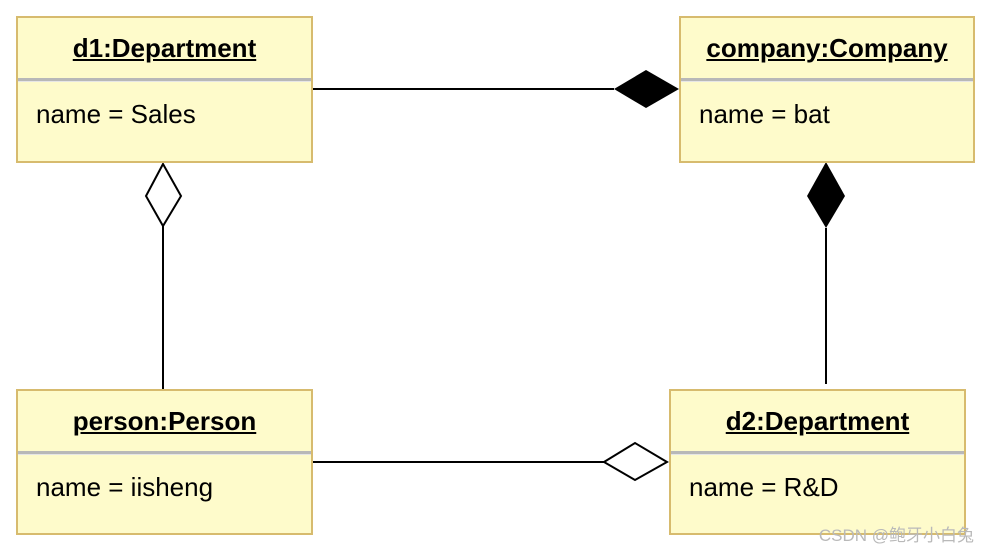 This screenshot has height=552, width=992. I want to click on watermark: CSDN @鲍牙小白兔, so click(896, 535).